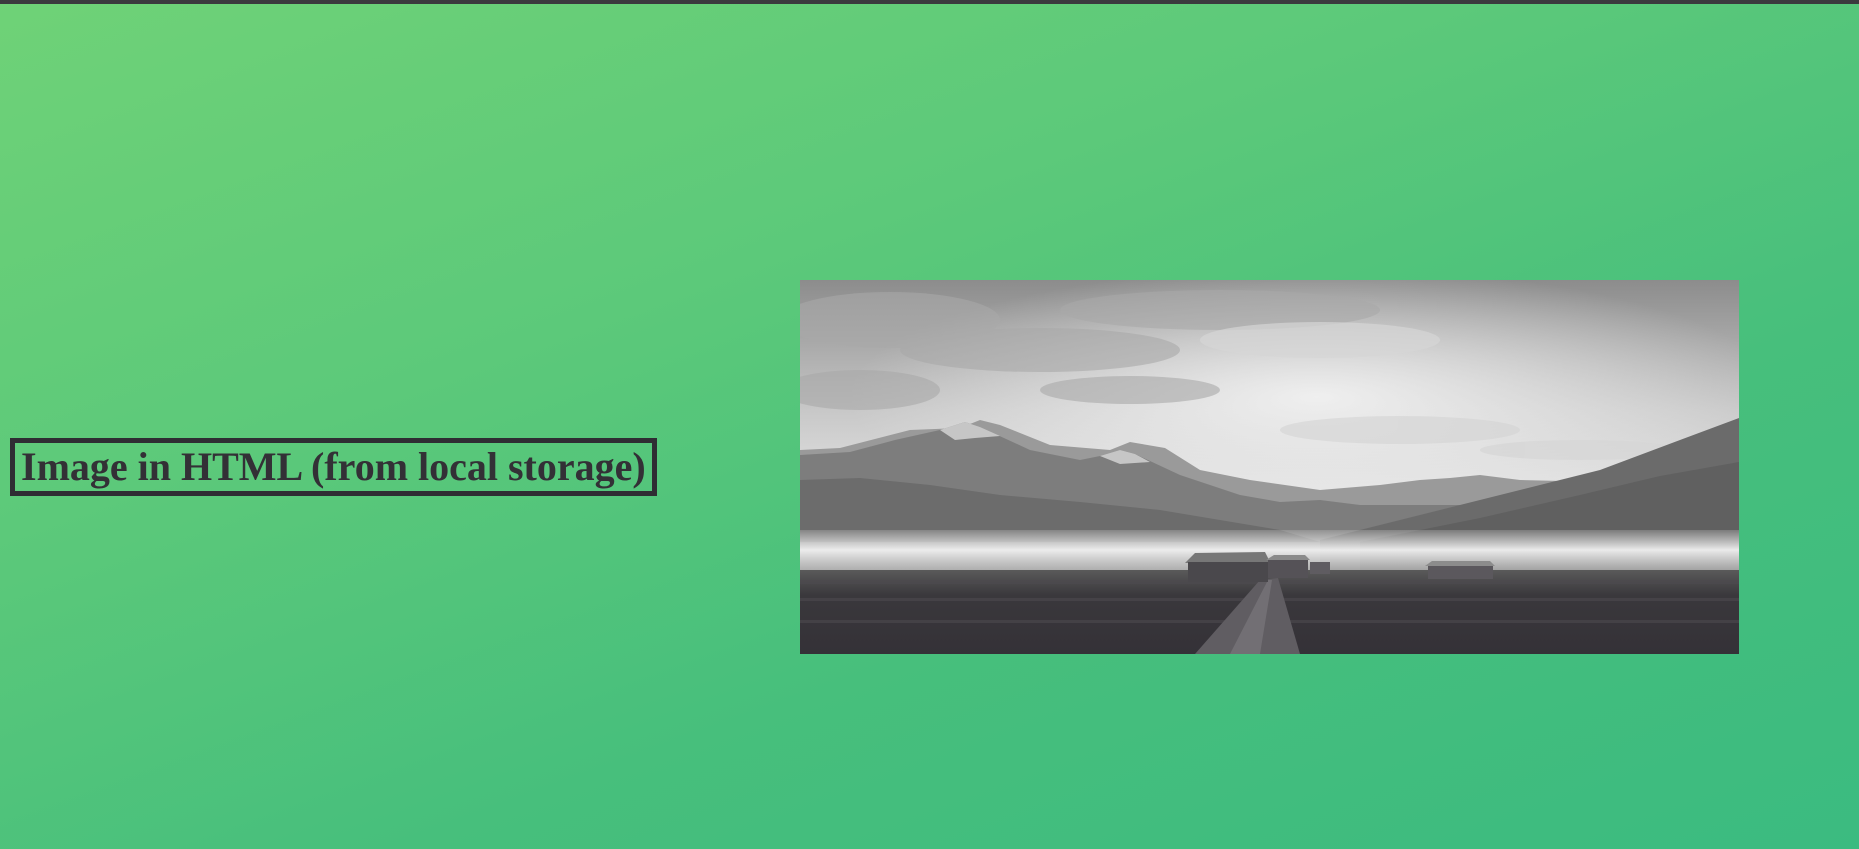 The width and height of the screenshot is (1859, 849). I want to click on page-heading: Image in HTML (from local storage), so click(333, 467).